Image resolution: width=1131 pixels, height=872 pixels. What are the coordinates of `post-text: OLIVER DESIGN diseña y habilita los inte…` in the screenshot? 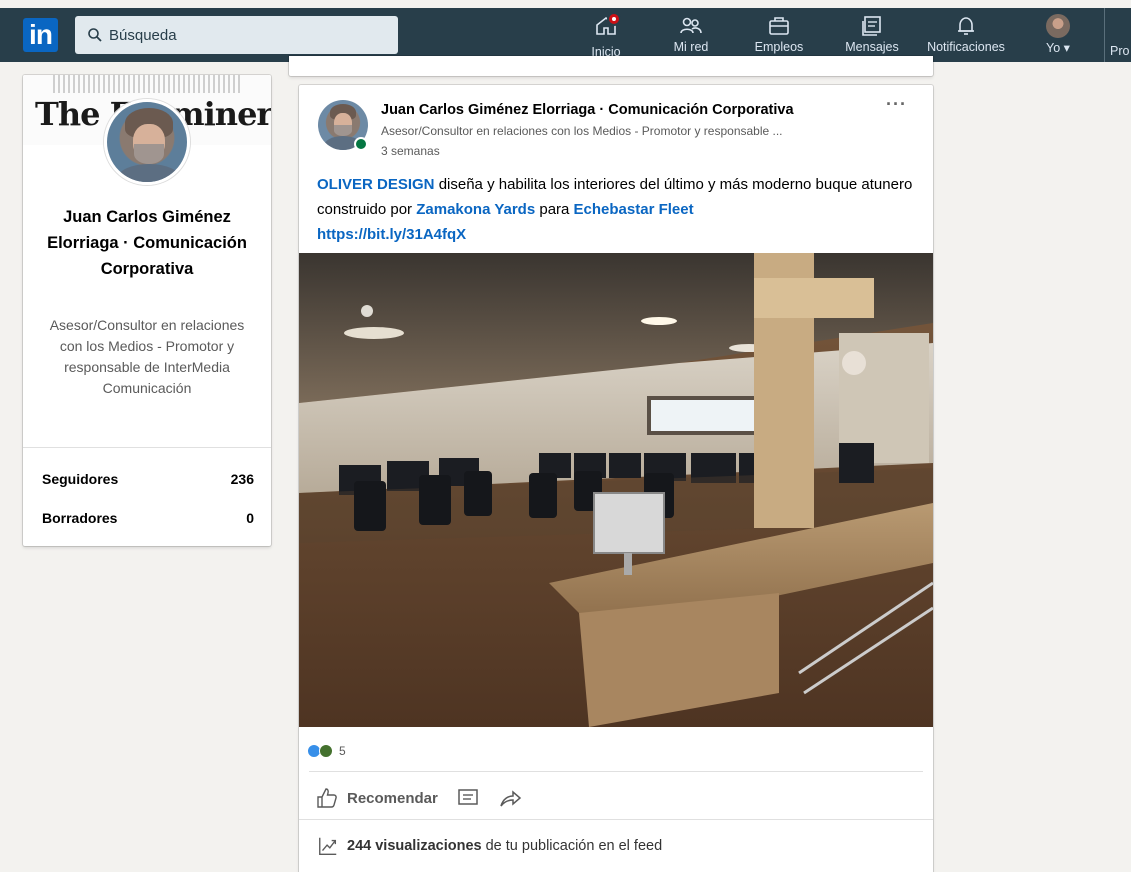 It's located at (622, 209).